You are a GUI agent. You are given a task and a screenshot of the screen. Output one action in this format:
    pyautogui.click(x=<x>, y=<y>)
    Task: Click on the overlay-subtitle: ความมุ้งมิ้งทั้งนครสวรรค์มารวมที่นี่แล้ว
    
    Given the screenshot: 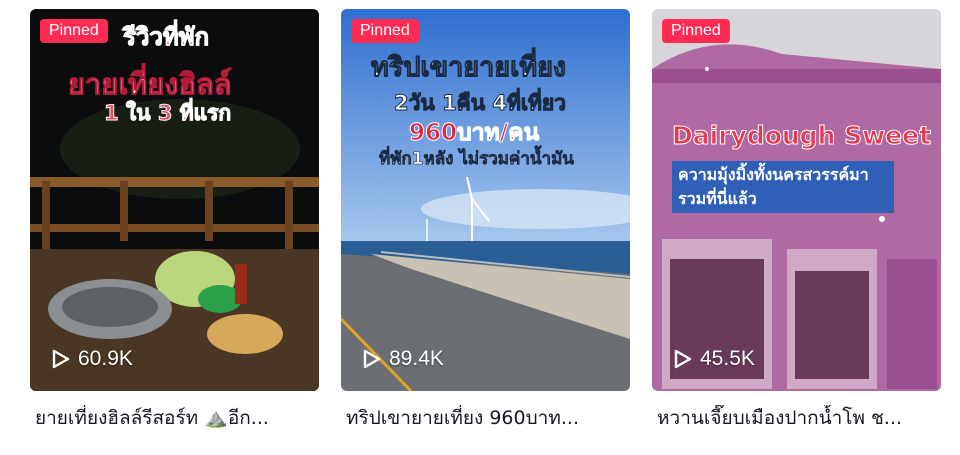 What is the action you would take?
    pyautogui.click(x=783, y=187)
    